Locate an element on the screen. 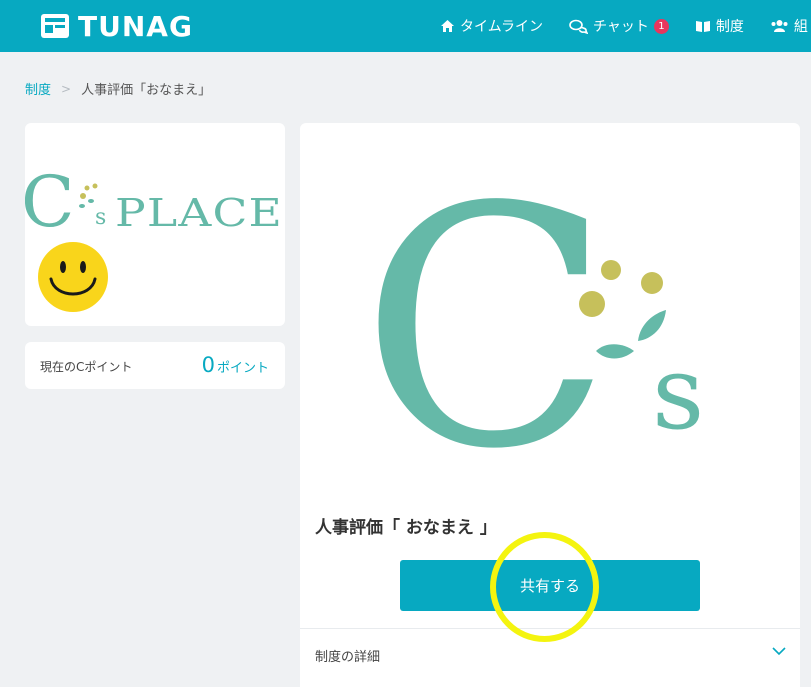 This screenshot has width=811, height=687. tunag-logo: TUNAG is located at coordinates (116, 26).